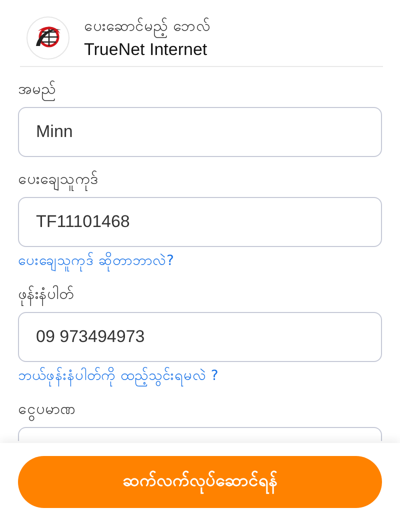  I want to click on globe-logo-icon, so click(48, 38).